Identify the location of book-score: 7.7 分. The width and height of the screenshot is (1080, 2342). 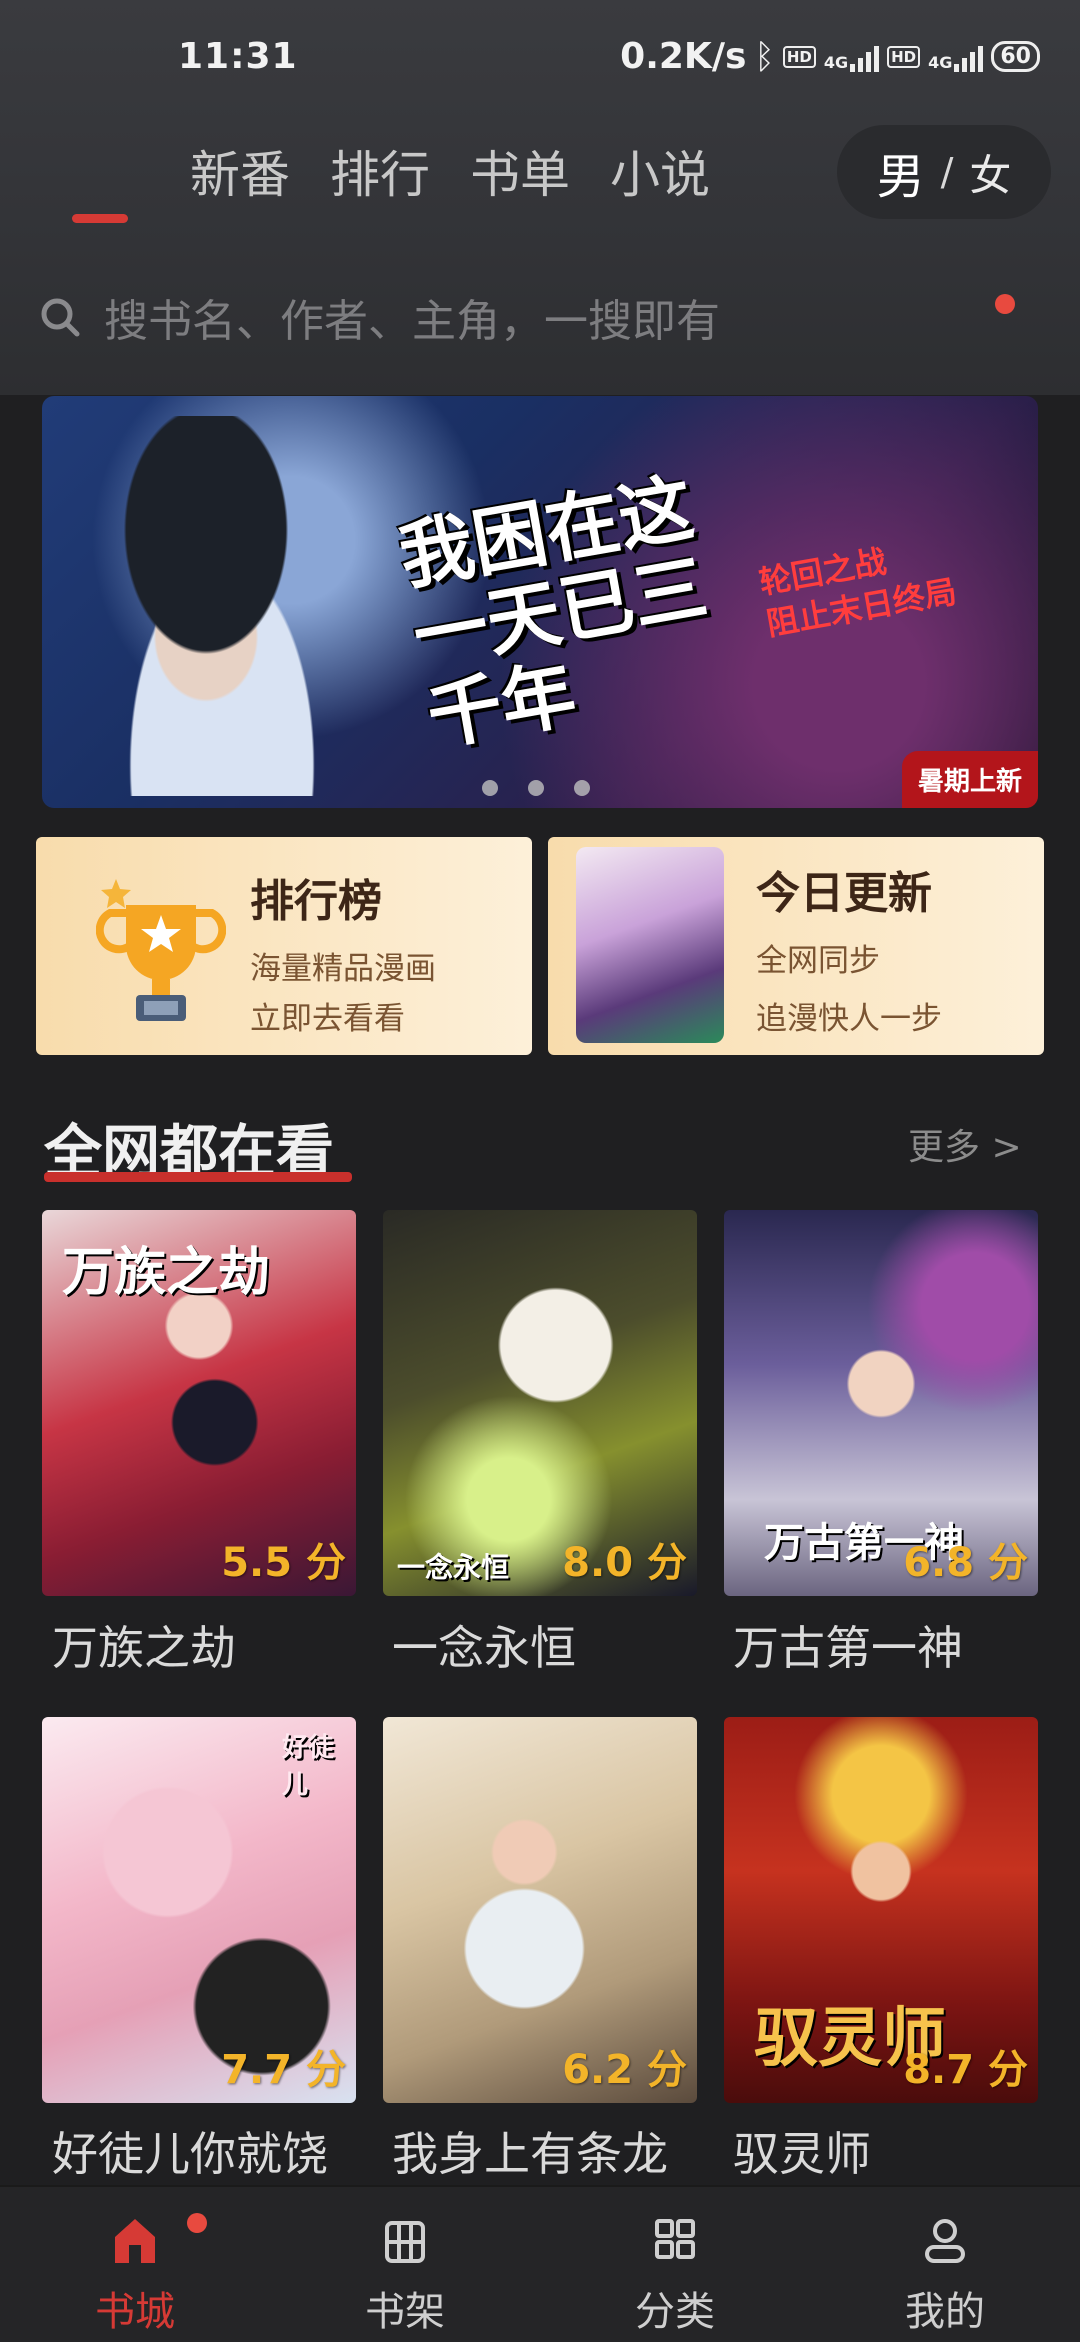
(283, 2070).